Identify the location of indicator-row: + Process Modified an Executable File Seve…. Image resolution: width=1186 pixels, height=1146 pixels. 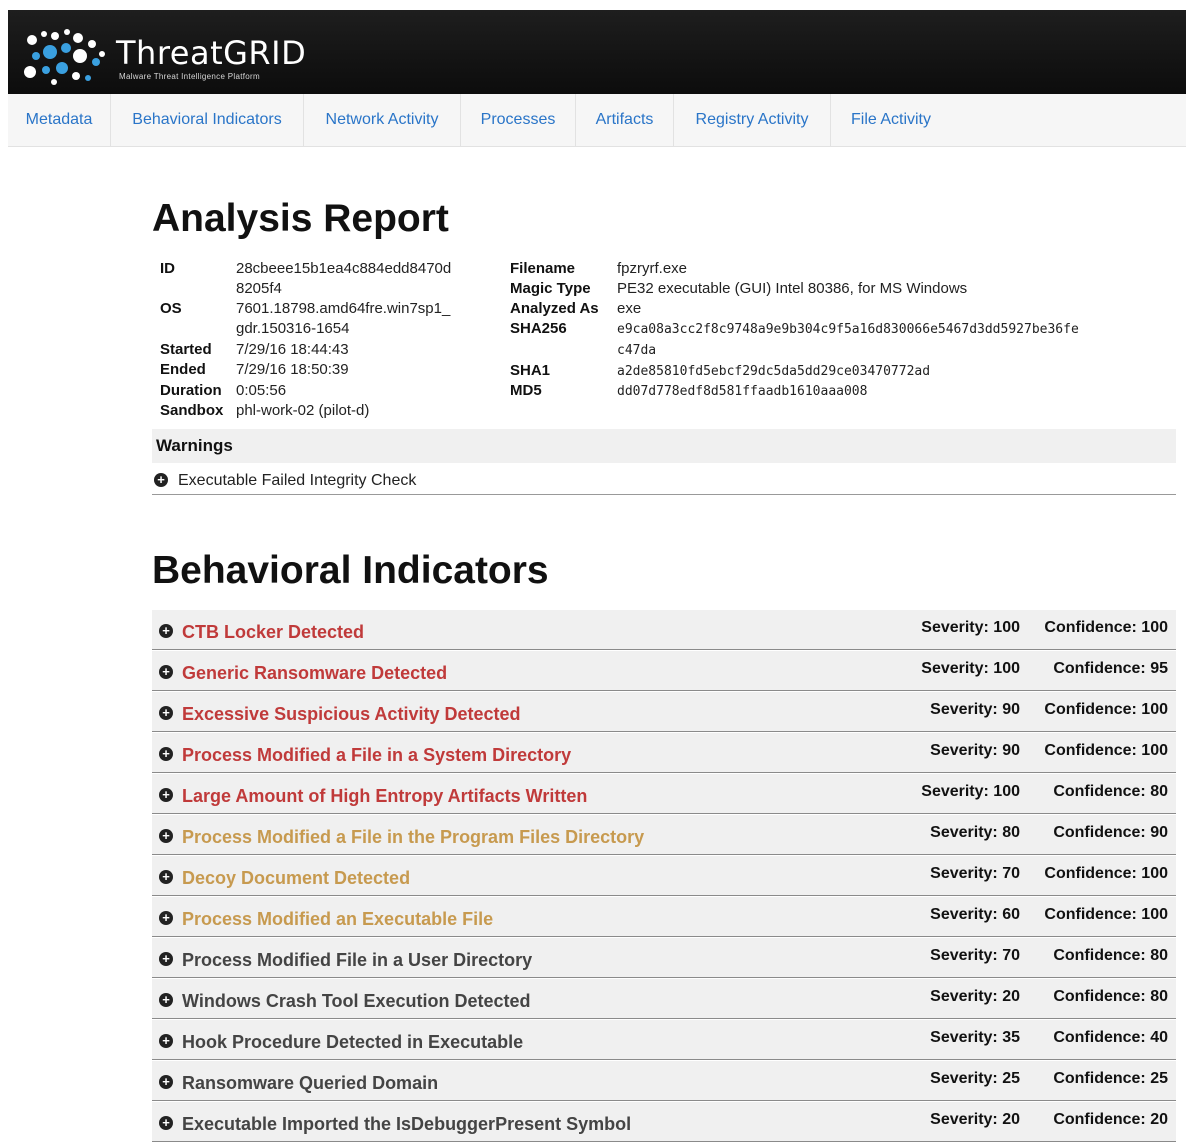
(664, 917).